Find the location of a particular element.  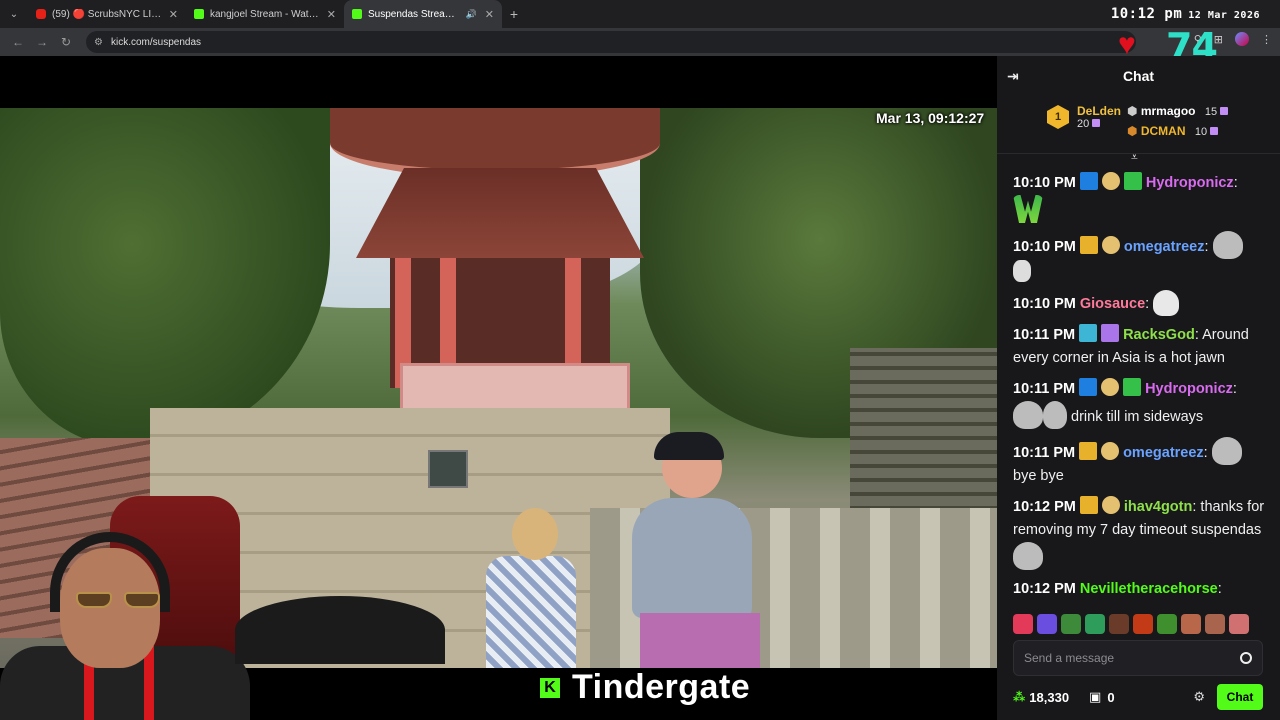

chat-message: 10:10 PM Hydroponicz: is located at coordinates (1141, 197).